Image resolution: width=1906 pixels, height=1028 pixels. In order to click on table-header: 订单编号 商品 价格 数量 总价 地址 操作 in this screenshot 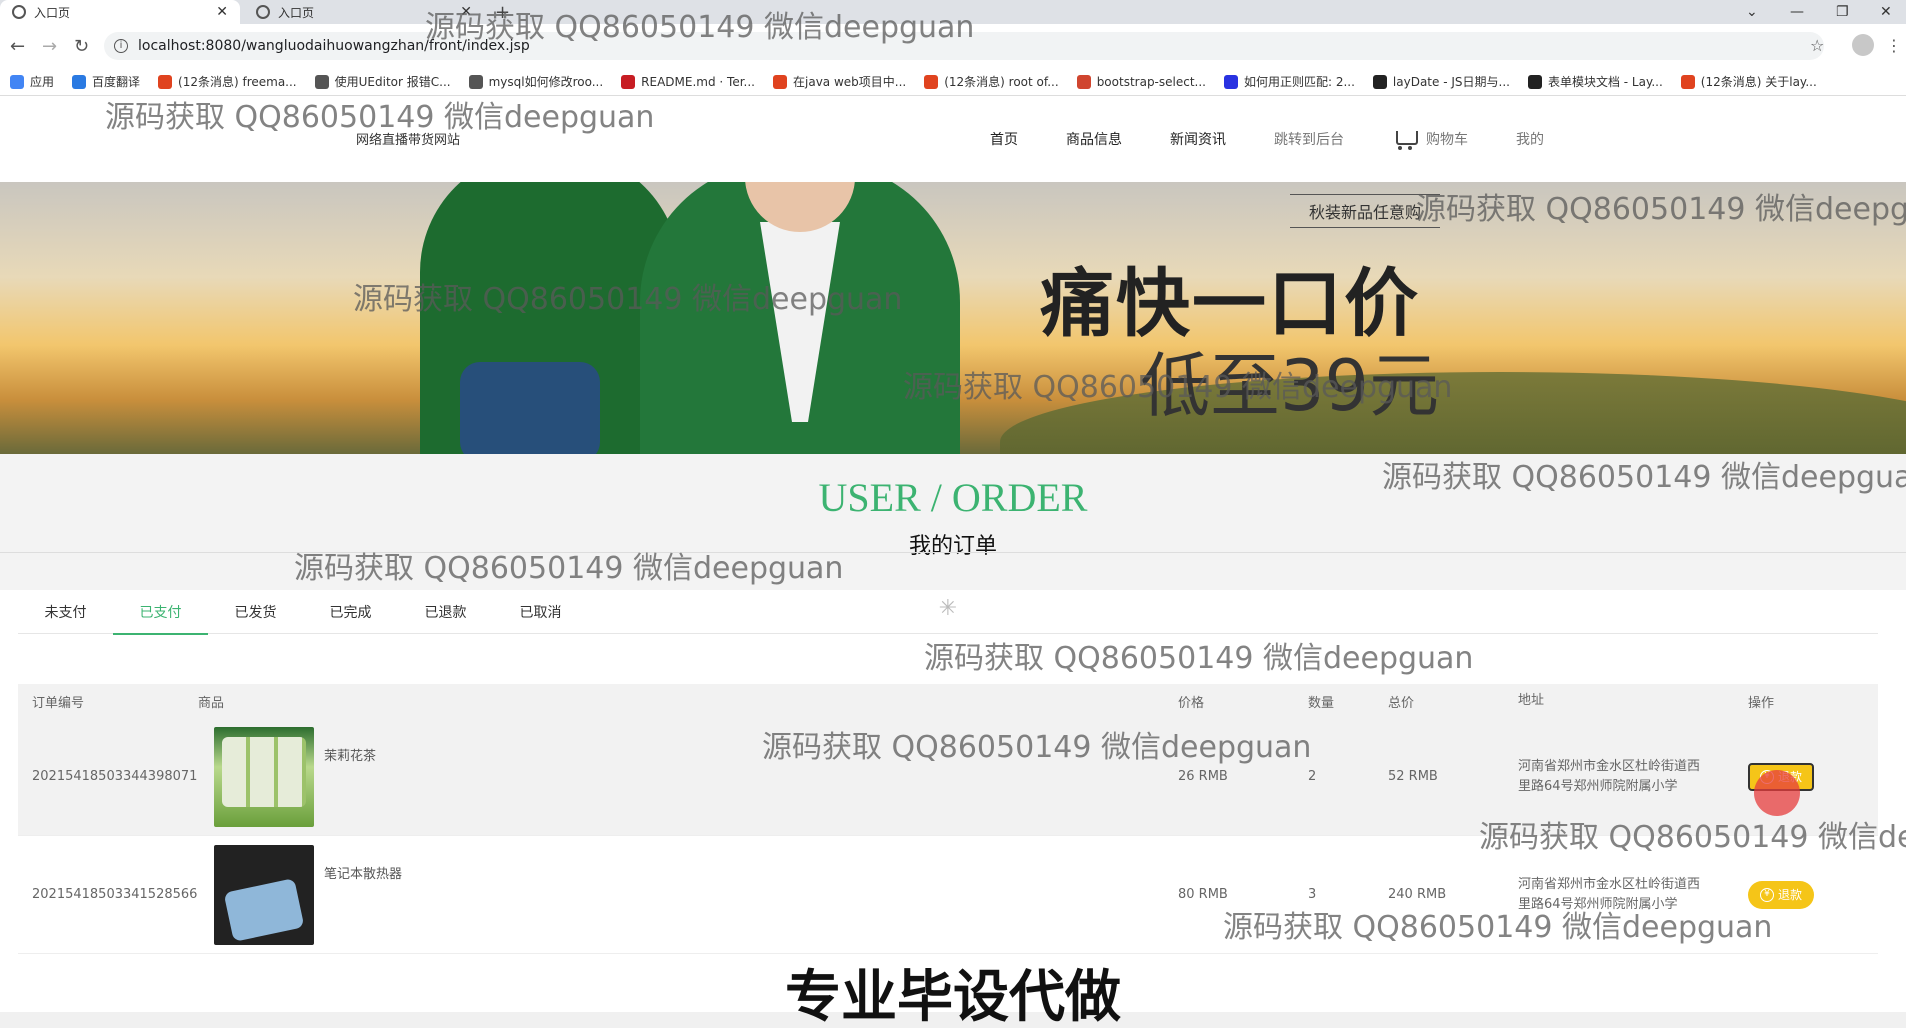, I will do `click(948, 701)`.